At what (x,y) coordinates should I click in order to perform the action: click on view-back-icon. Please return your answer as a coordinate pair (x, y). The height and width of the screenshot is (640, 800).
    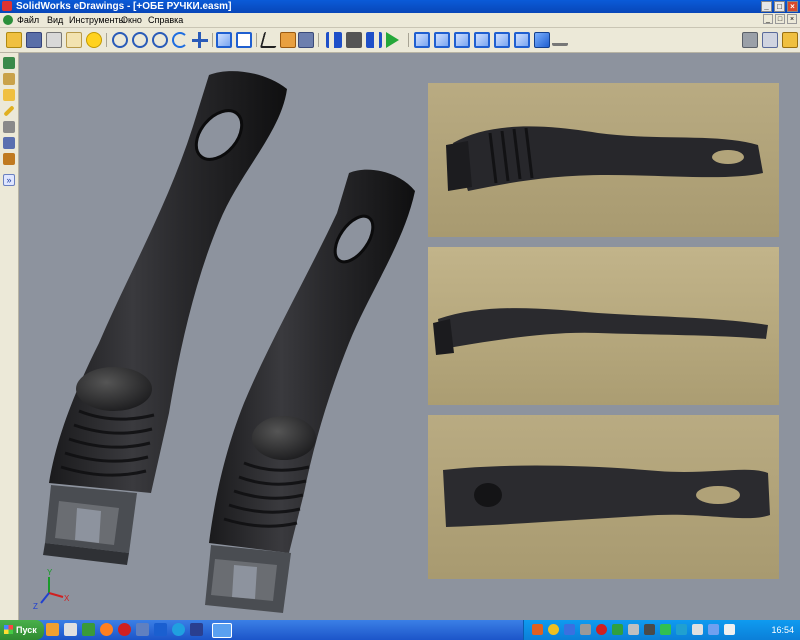
    Looking at the image, I should click on (442, 40).